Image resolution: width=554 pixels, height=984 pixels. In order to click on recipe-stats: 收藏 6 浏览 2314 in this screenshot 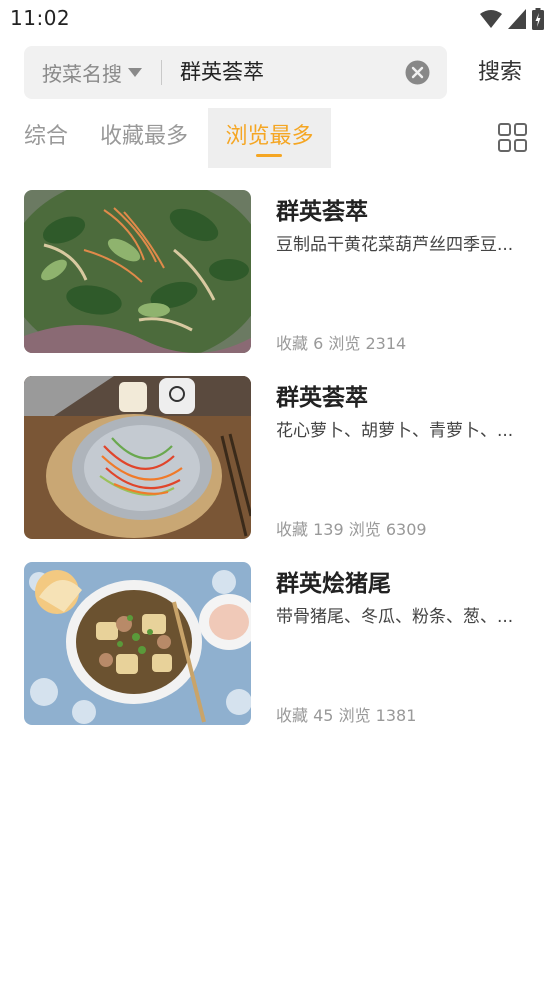, I will do `click(341, 342)`.